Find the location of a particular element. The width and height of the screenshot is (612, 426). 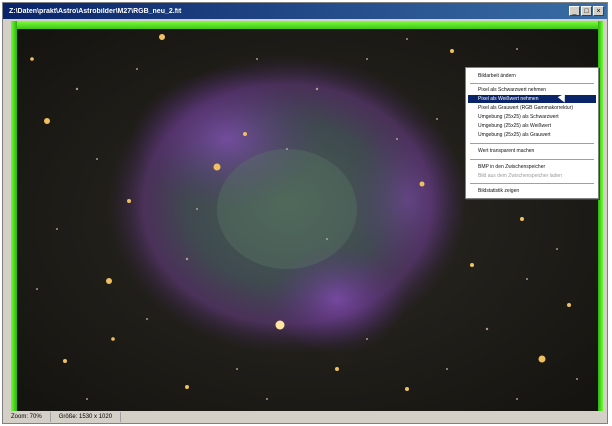

menu-item-umgebung-weisswert: Umgebung (25x25) als Weißwert is located at coordinates (532, 126).